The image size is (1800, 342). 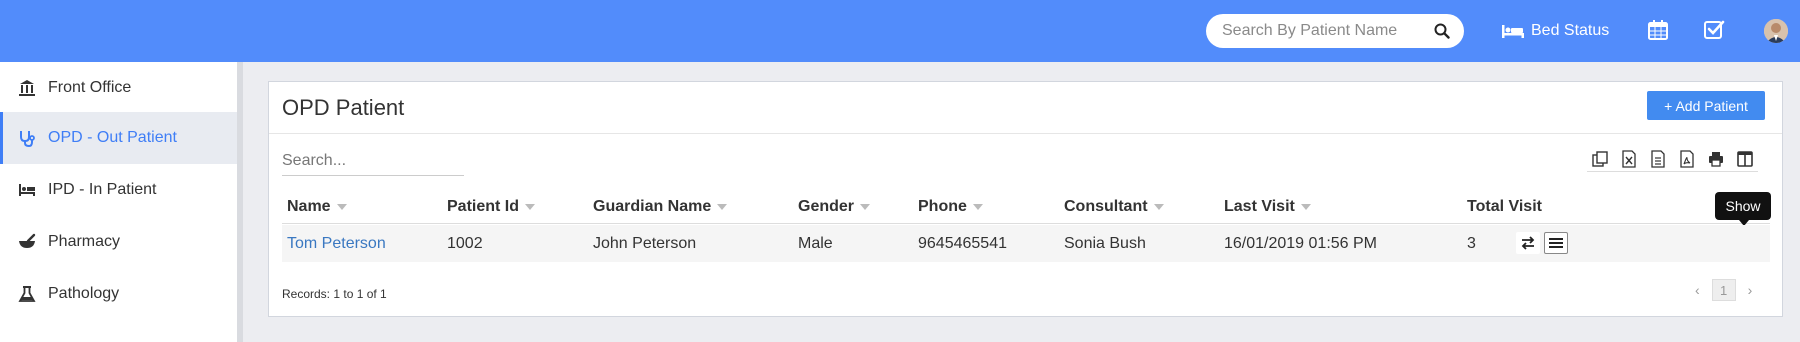 I want to click on mortar-pestle-icon, so click(x=27, y=240).